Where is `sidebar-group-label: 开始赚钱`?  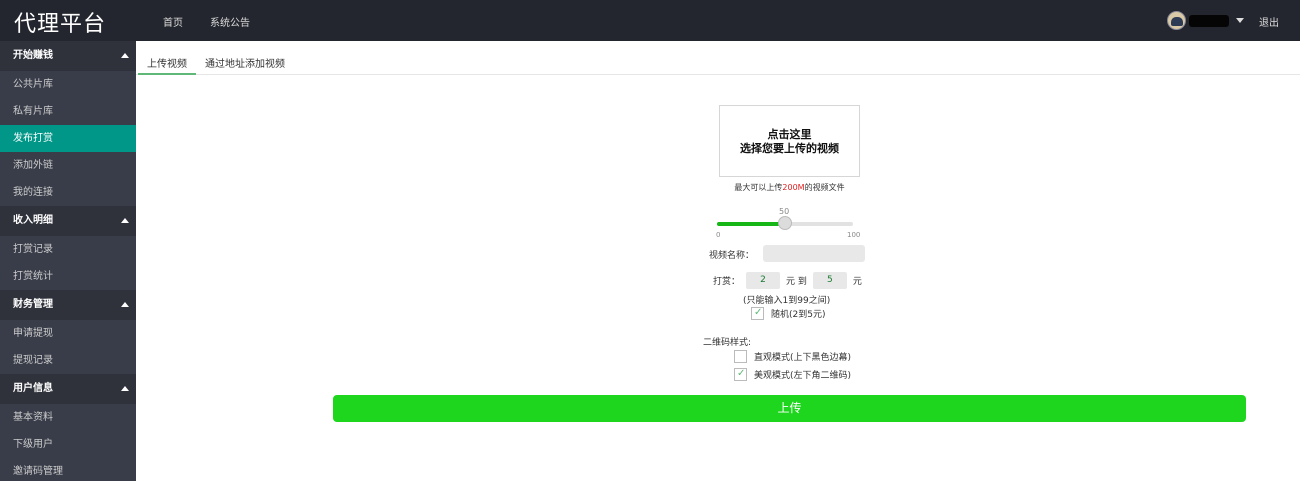 sidebar-group-label: 开始赚钱 is located at coordinates (33, 55).